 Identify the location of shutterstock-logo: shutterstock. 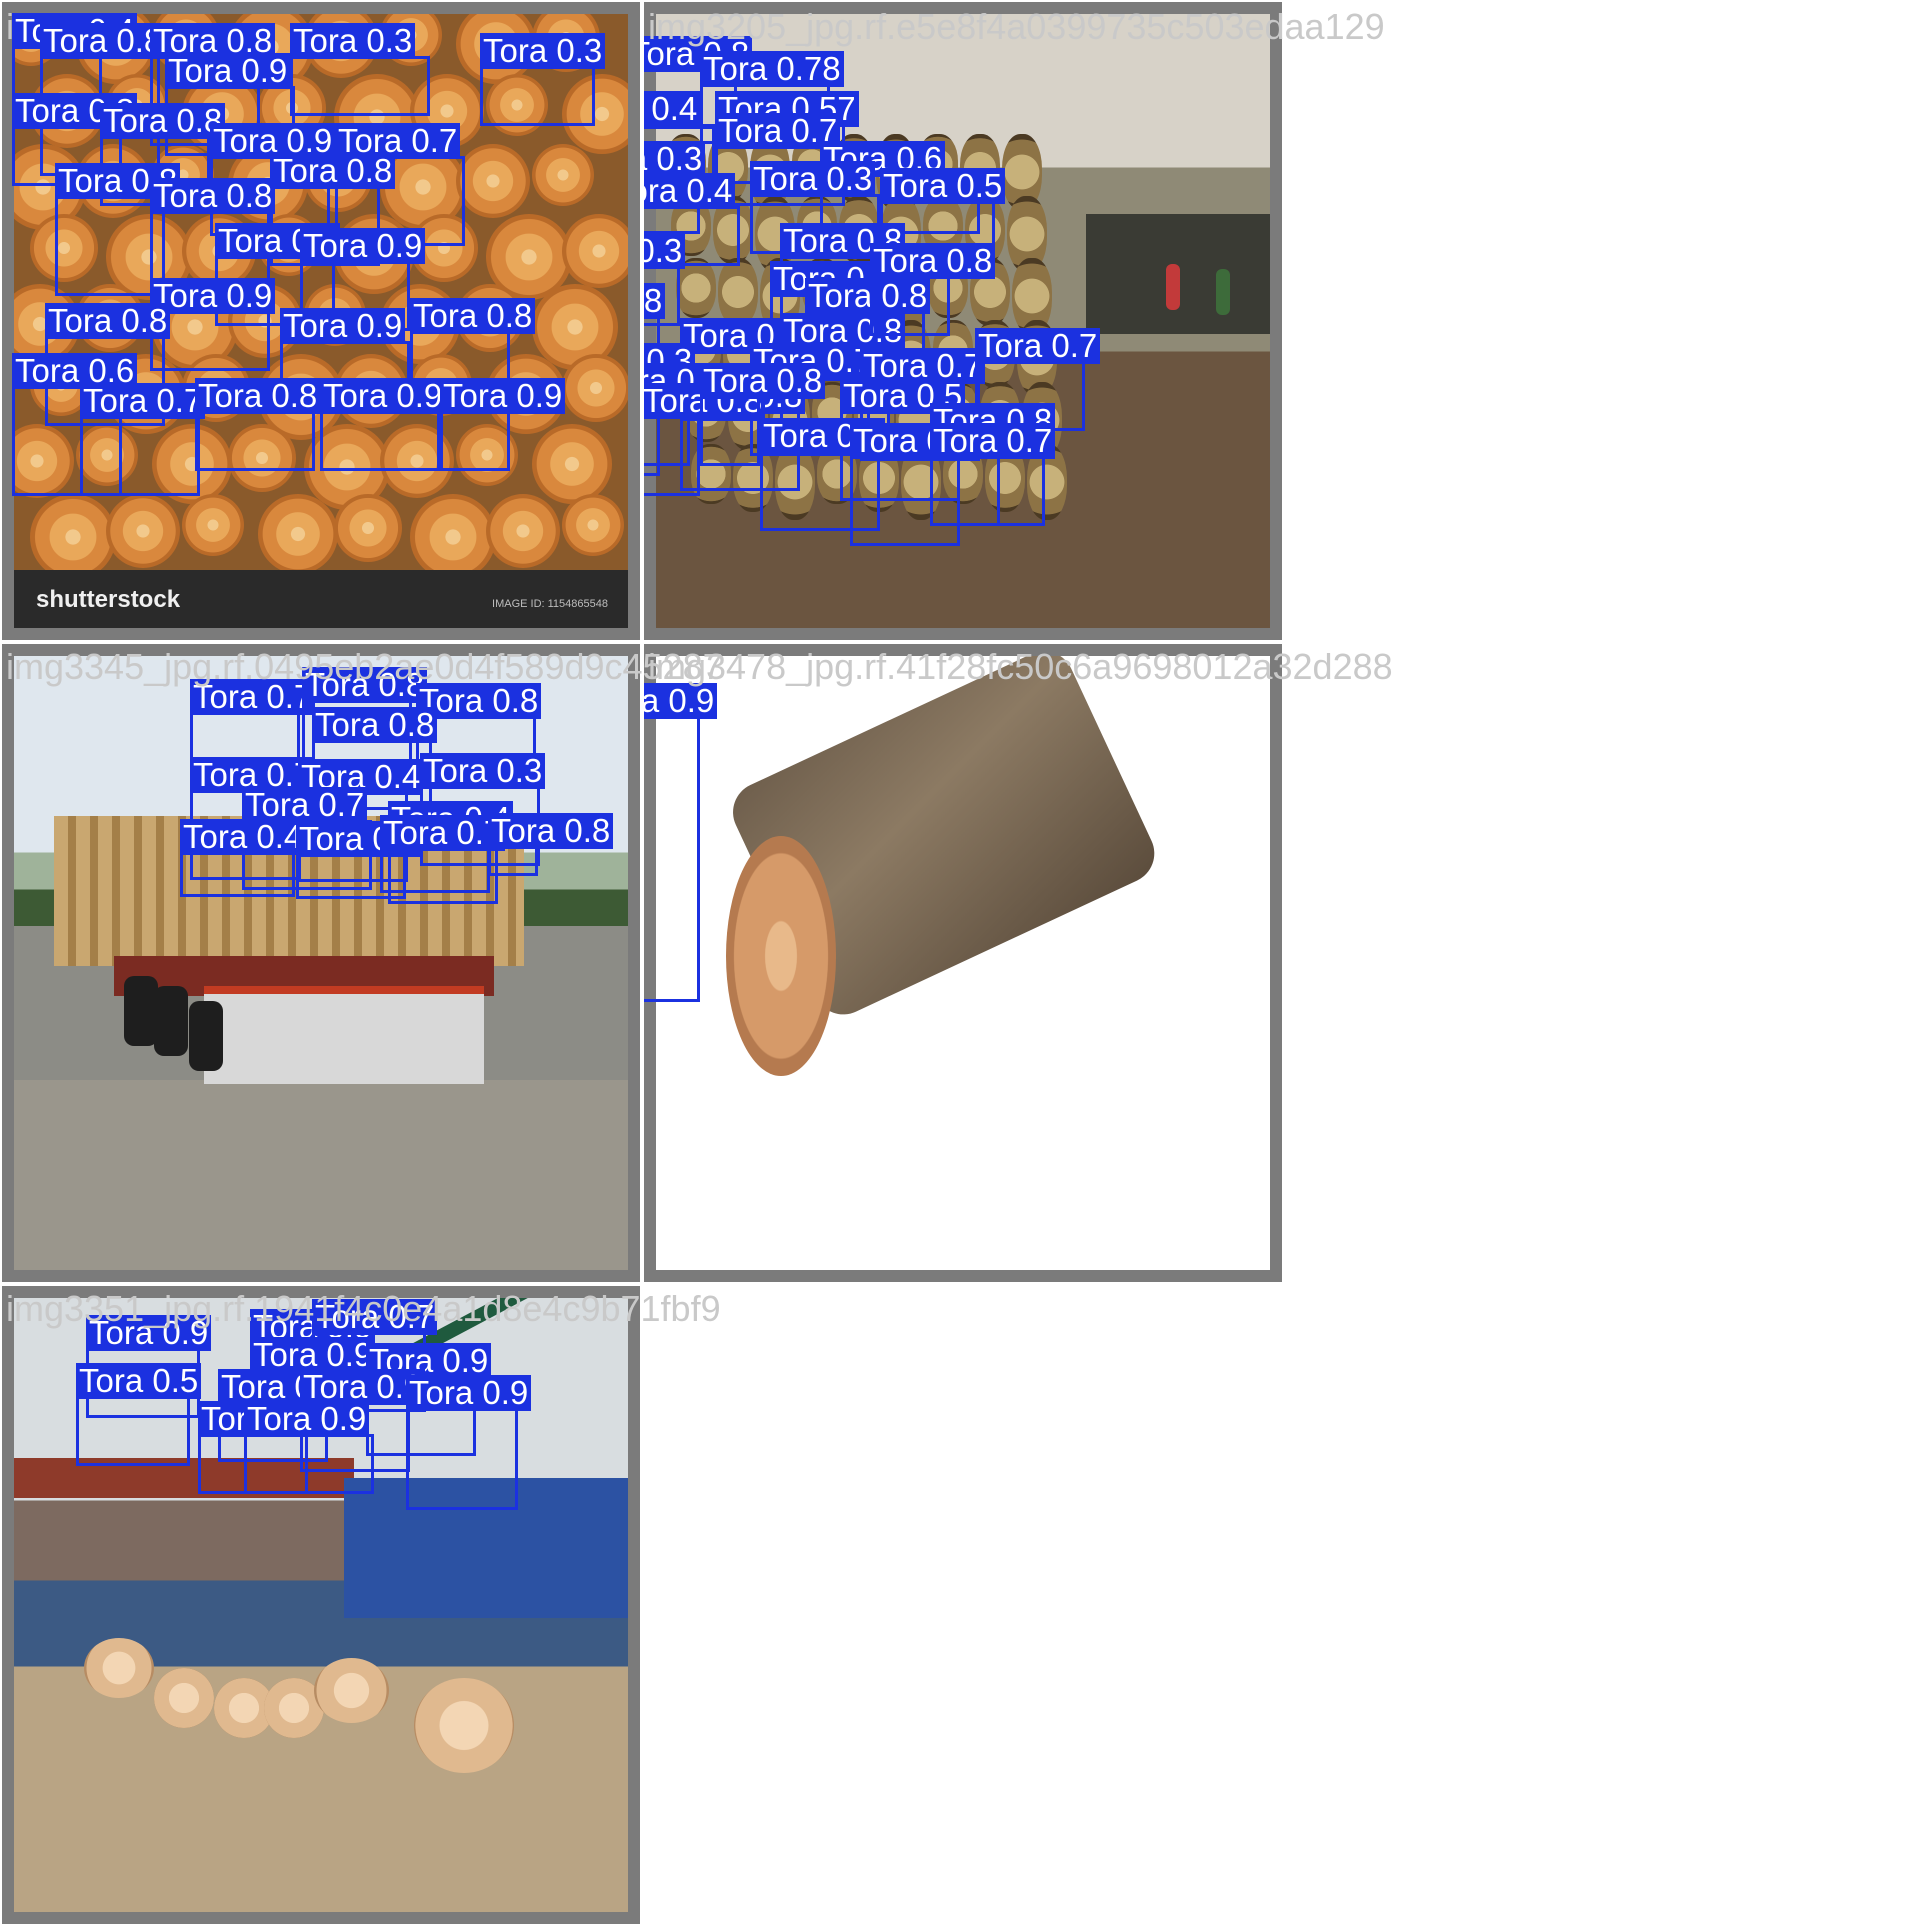
(108, 599).